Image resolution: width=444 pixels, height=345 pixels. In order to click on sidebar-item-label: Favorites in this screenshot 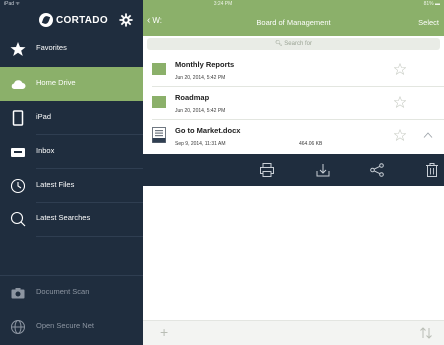, I will do `click(51, 47)`.